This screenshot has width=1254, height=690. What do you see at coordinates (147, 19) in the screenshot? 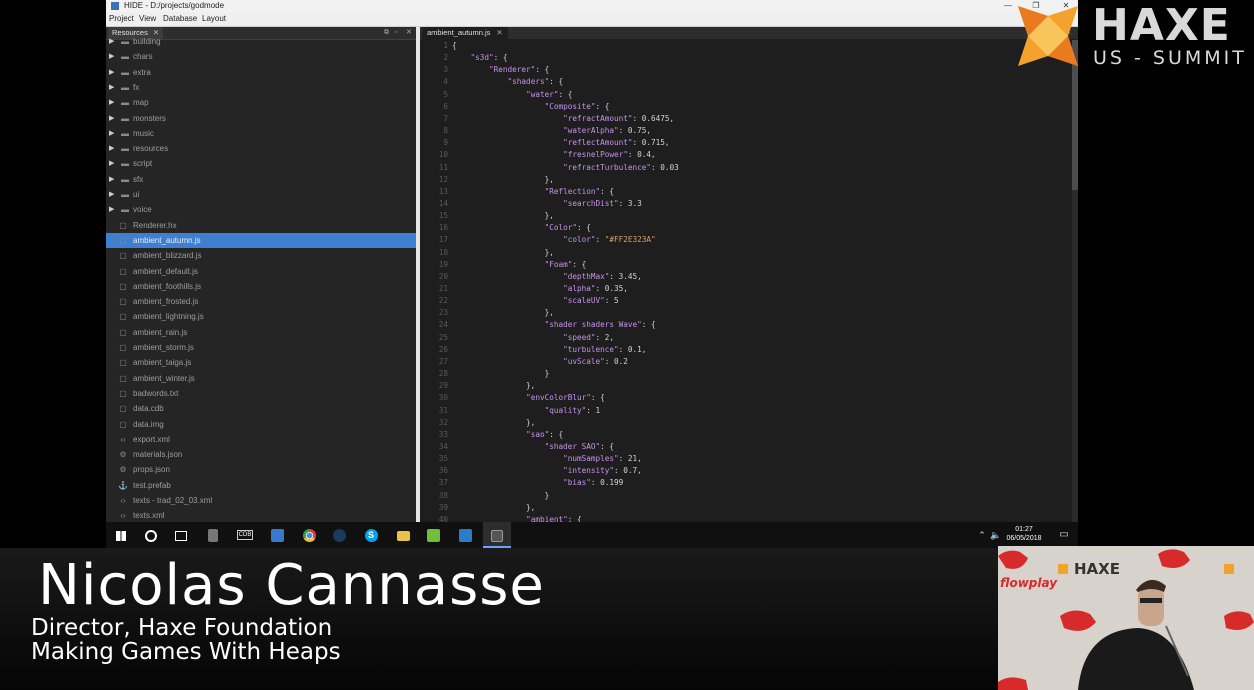
I see `menu-view: View` at bounding box center [147, 19].